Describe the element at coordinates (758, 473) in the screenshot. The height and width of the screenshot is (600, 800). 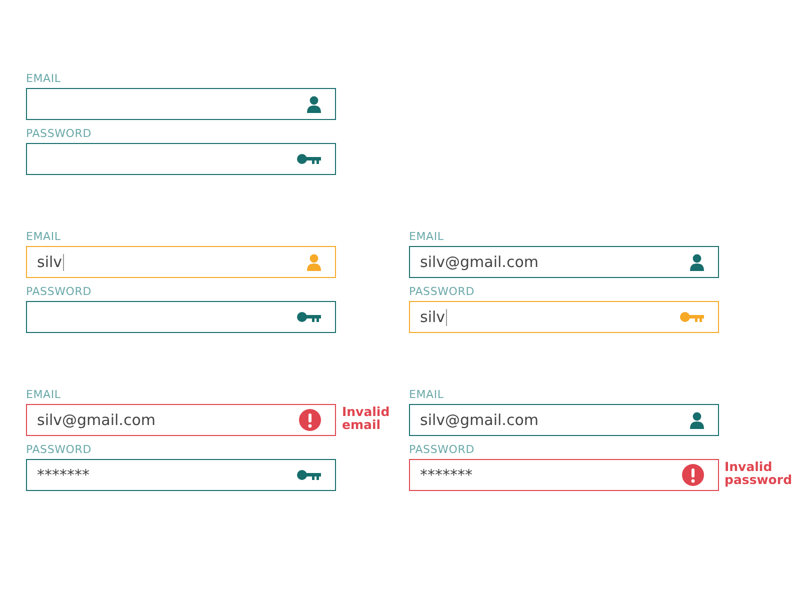
I see `error-message: Invalid password` at that location.